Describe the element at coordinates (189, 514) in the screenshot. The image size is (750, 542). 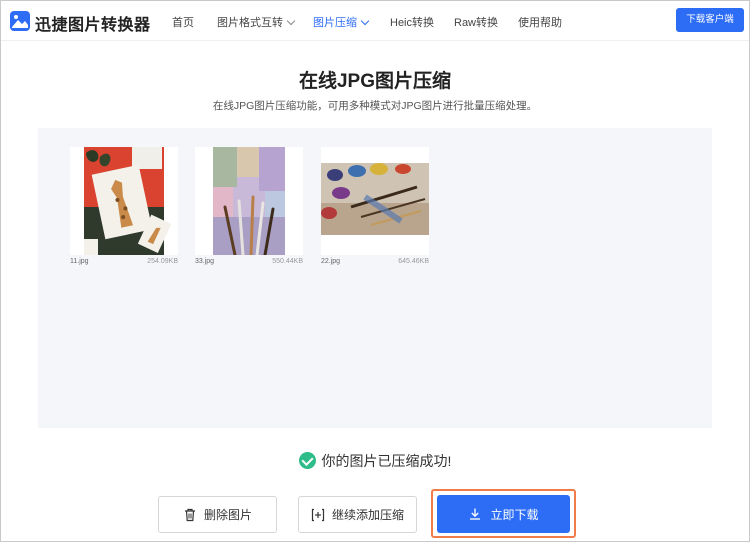
I see `trash-icon` at that location.